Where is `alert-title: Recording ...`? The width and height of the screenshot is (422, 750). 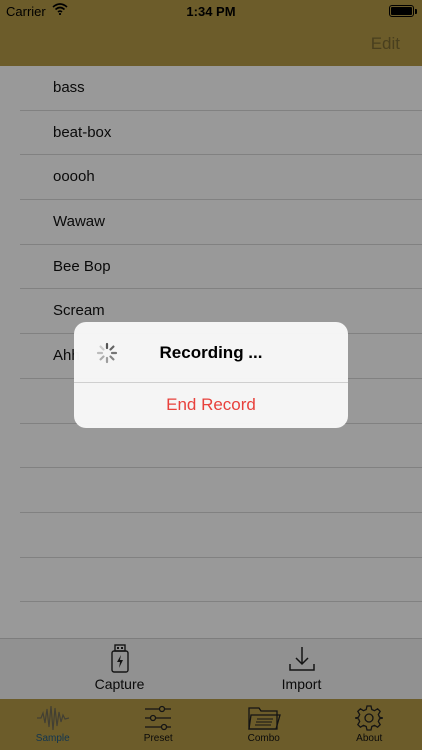
alert-title: Recording ... is located at coordinates (211, 352).